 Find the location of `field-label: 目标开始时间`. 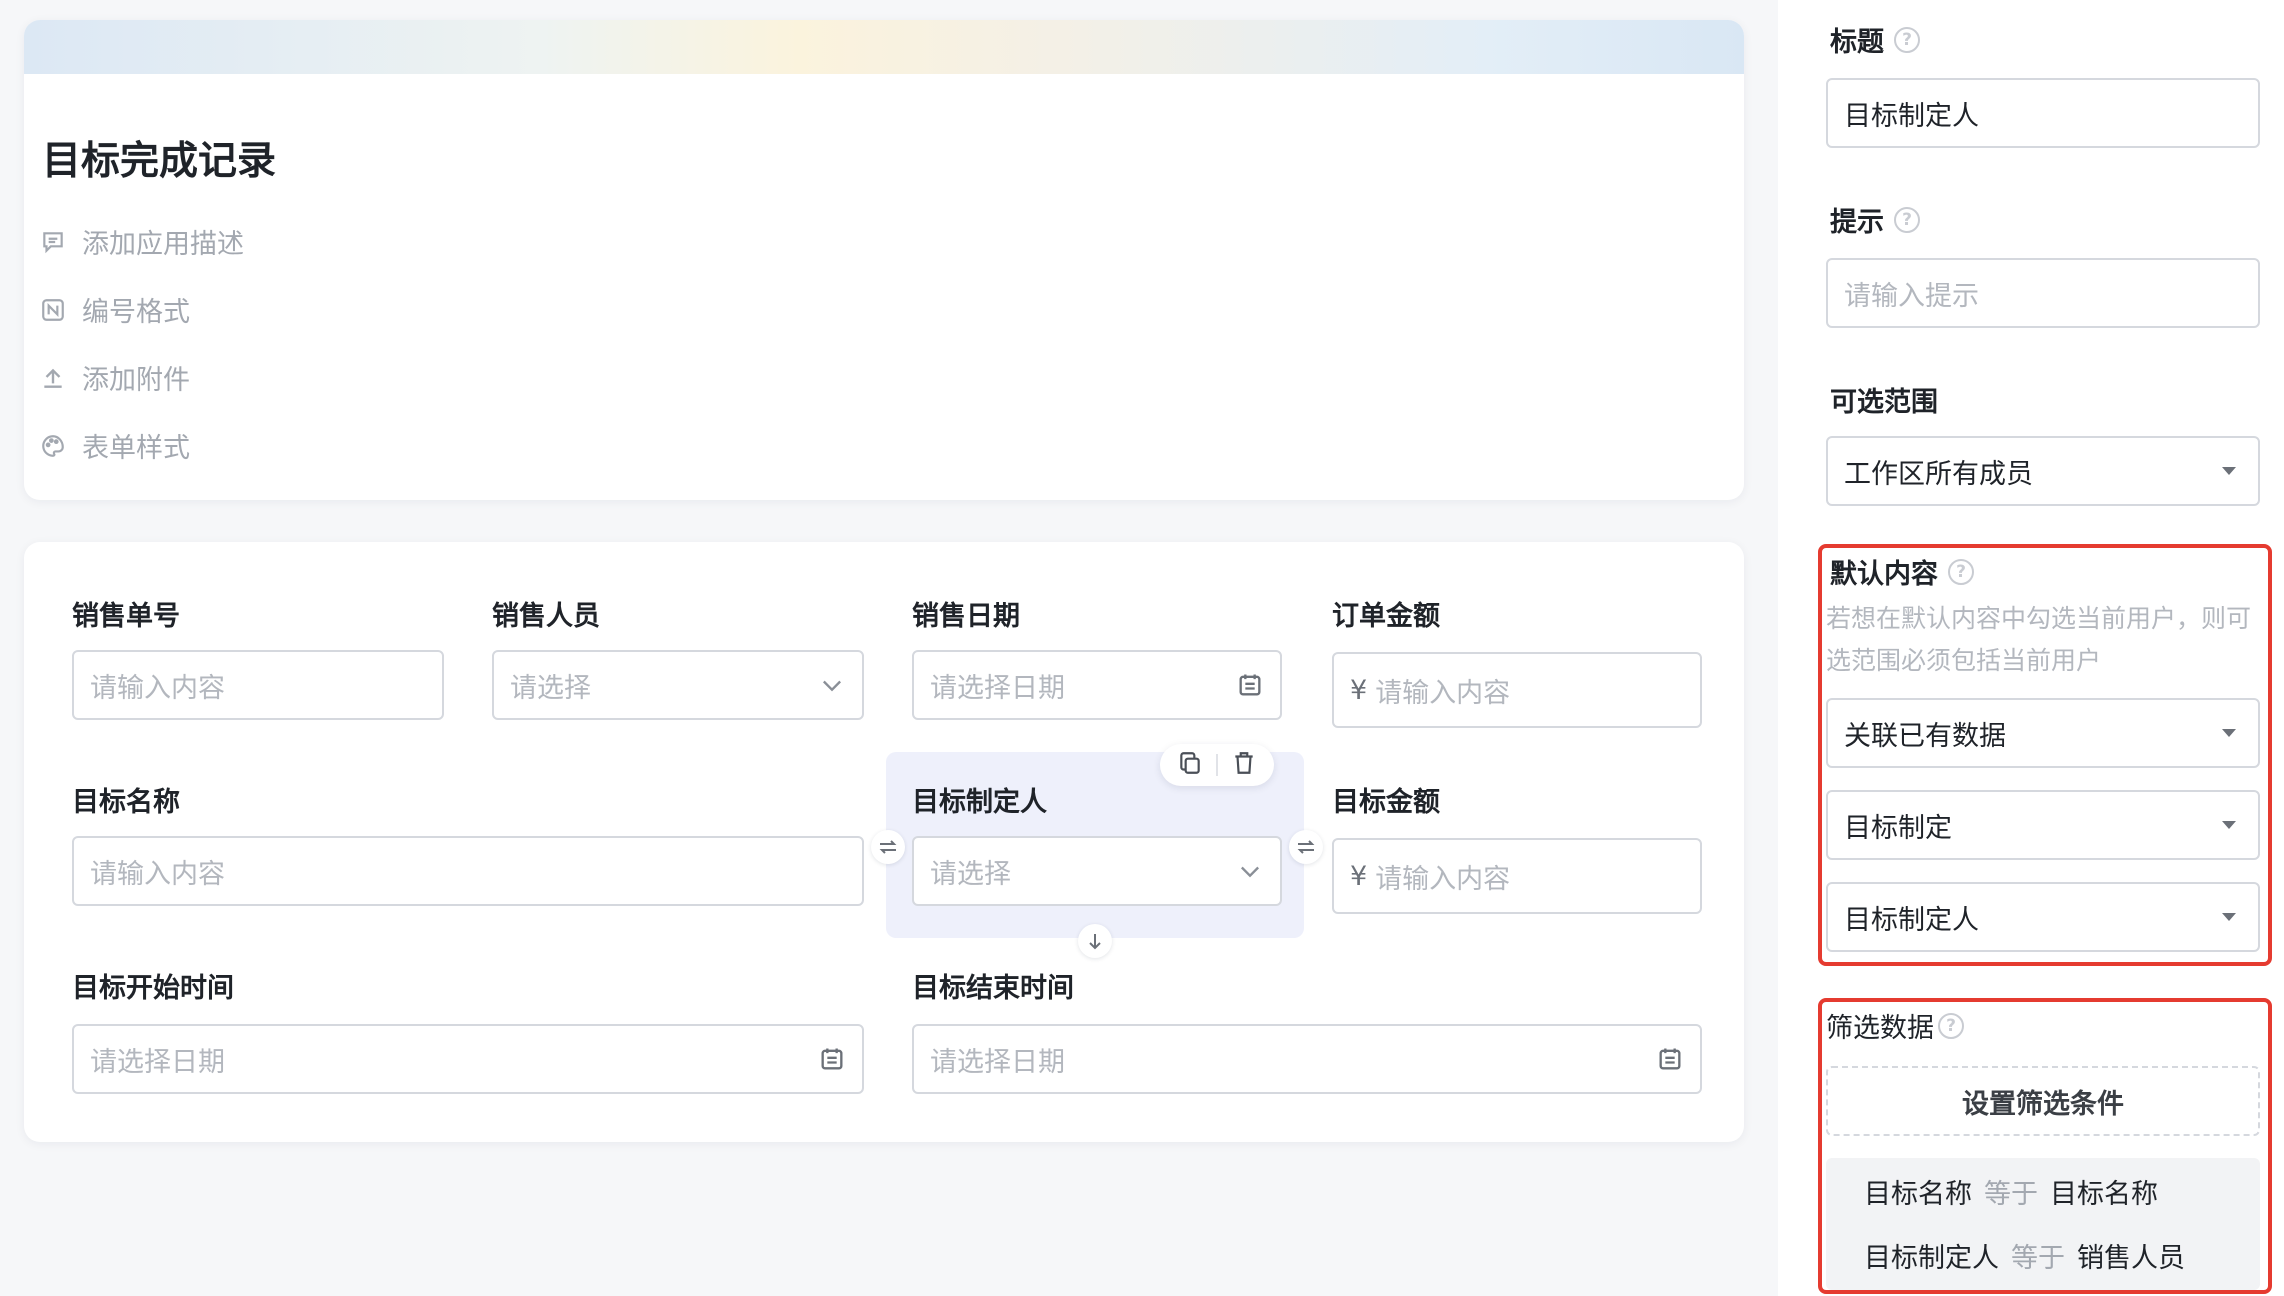

field-label: 目标开始时间 is located at coordinates (153, 988).